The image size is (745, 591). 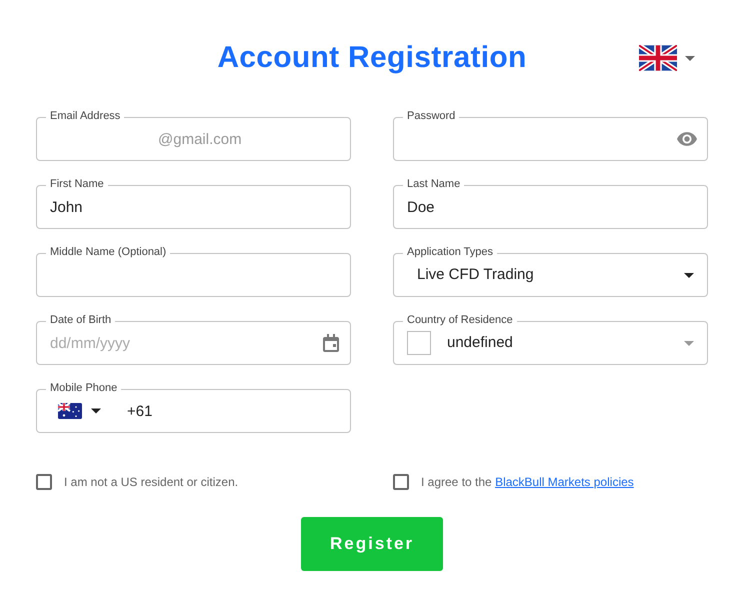 What do you see at coordinates (331, 343) in the screenshot?
I see `calendar-icon` at bounding box center [331, 343].